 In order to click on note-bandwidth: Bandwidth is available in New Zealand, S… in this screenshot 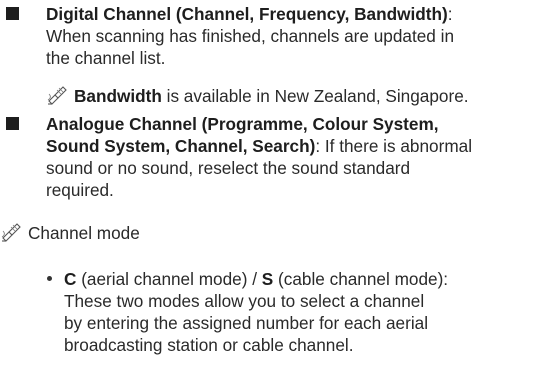, I will do `click(257, 96)`.